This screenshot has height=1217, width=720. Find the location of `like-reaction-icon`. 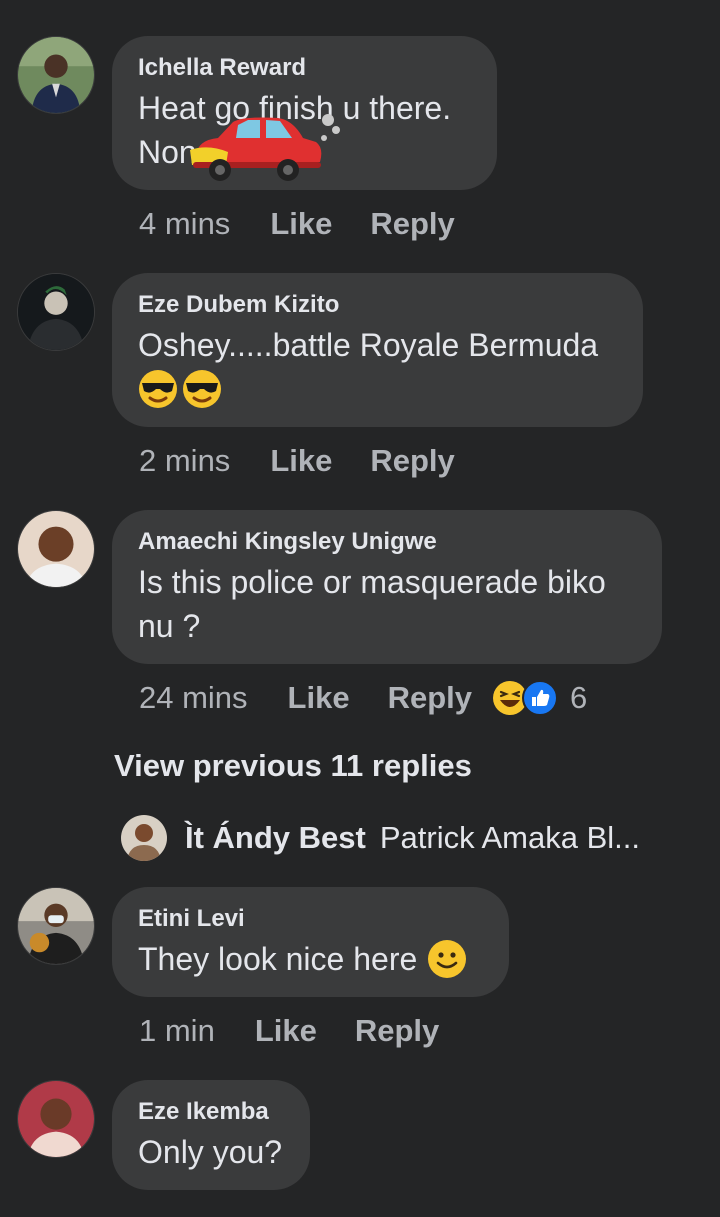

like-reaction-icon is located at coordinates (540, 698).